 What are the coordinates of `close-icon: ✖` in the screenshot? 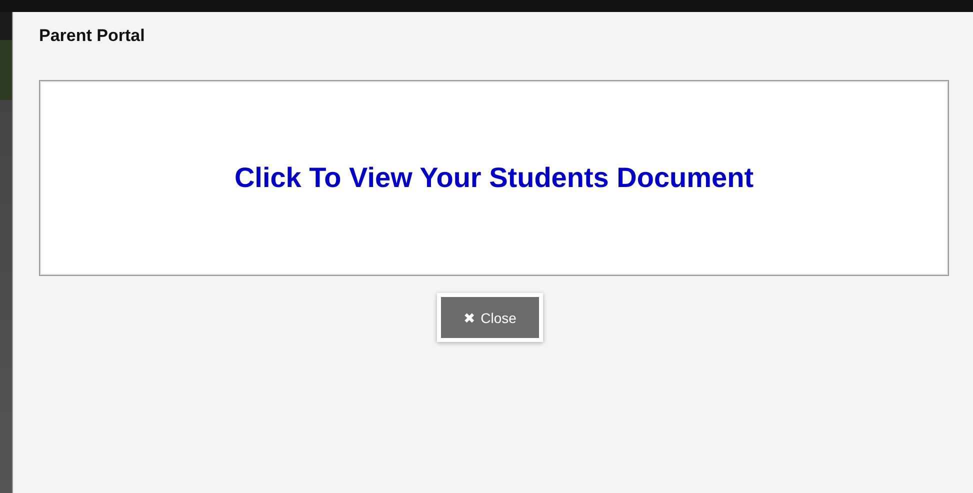 It's located at (470, 318).